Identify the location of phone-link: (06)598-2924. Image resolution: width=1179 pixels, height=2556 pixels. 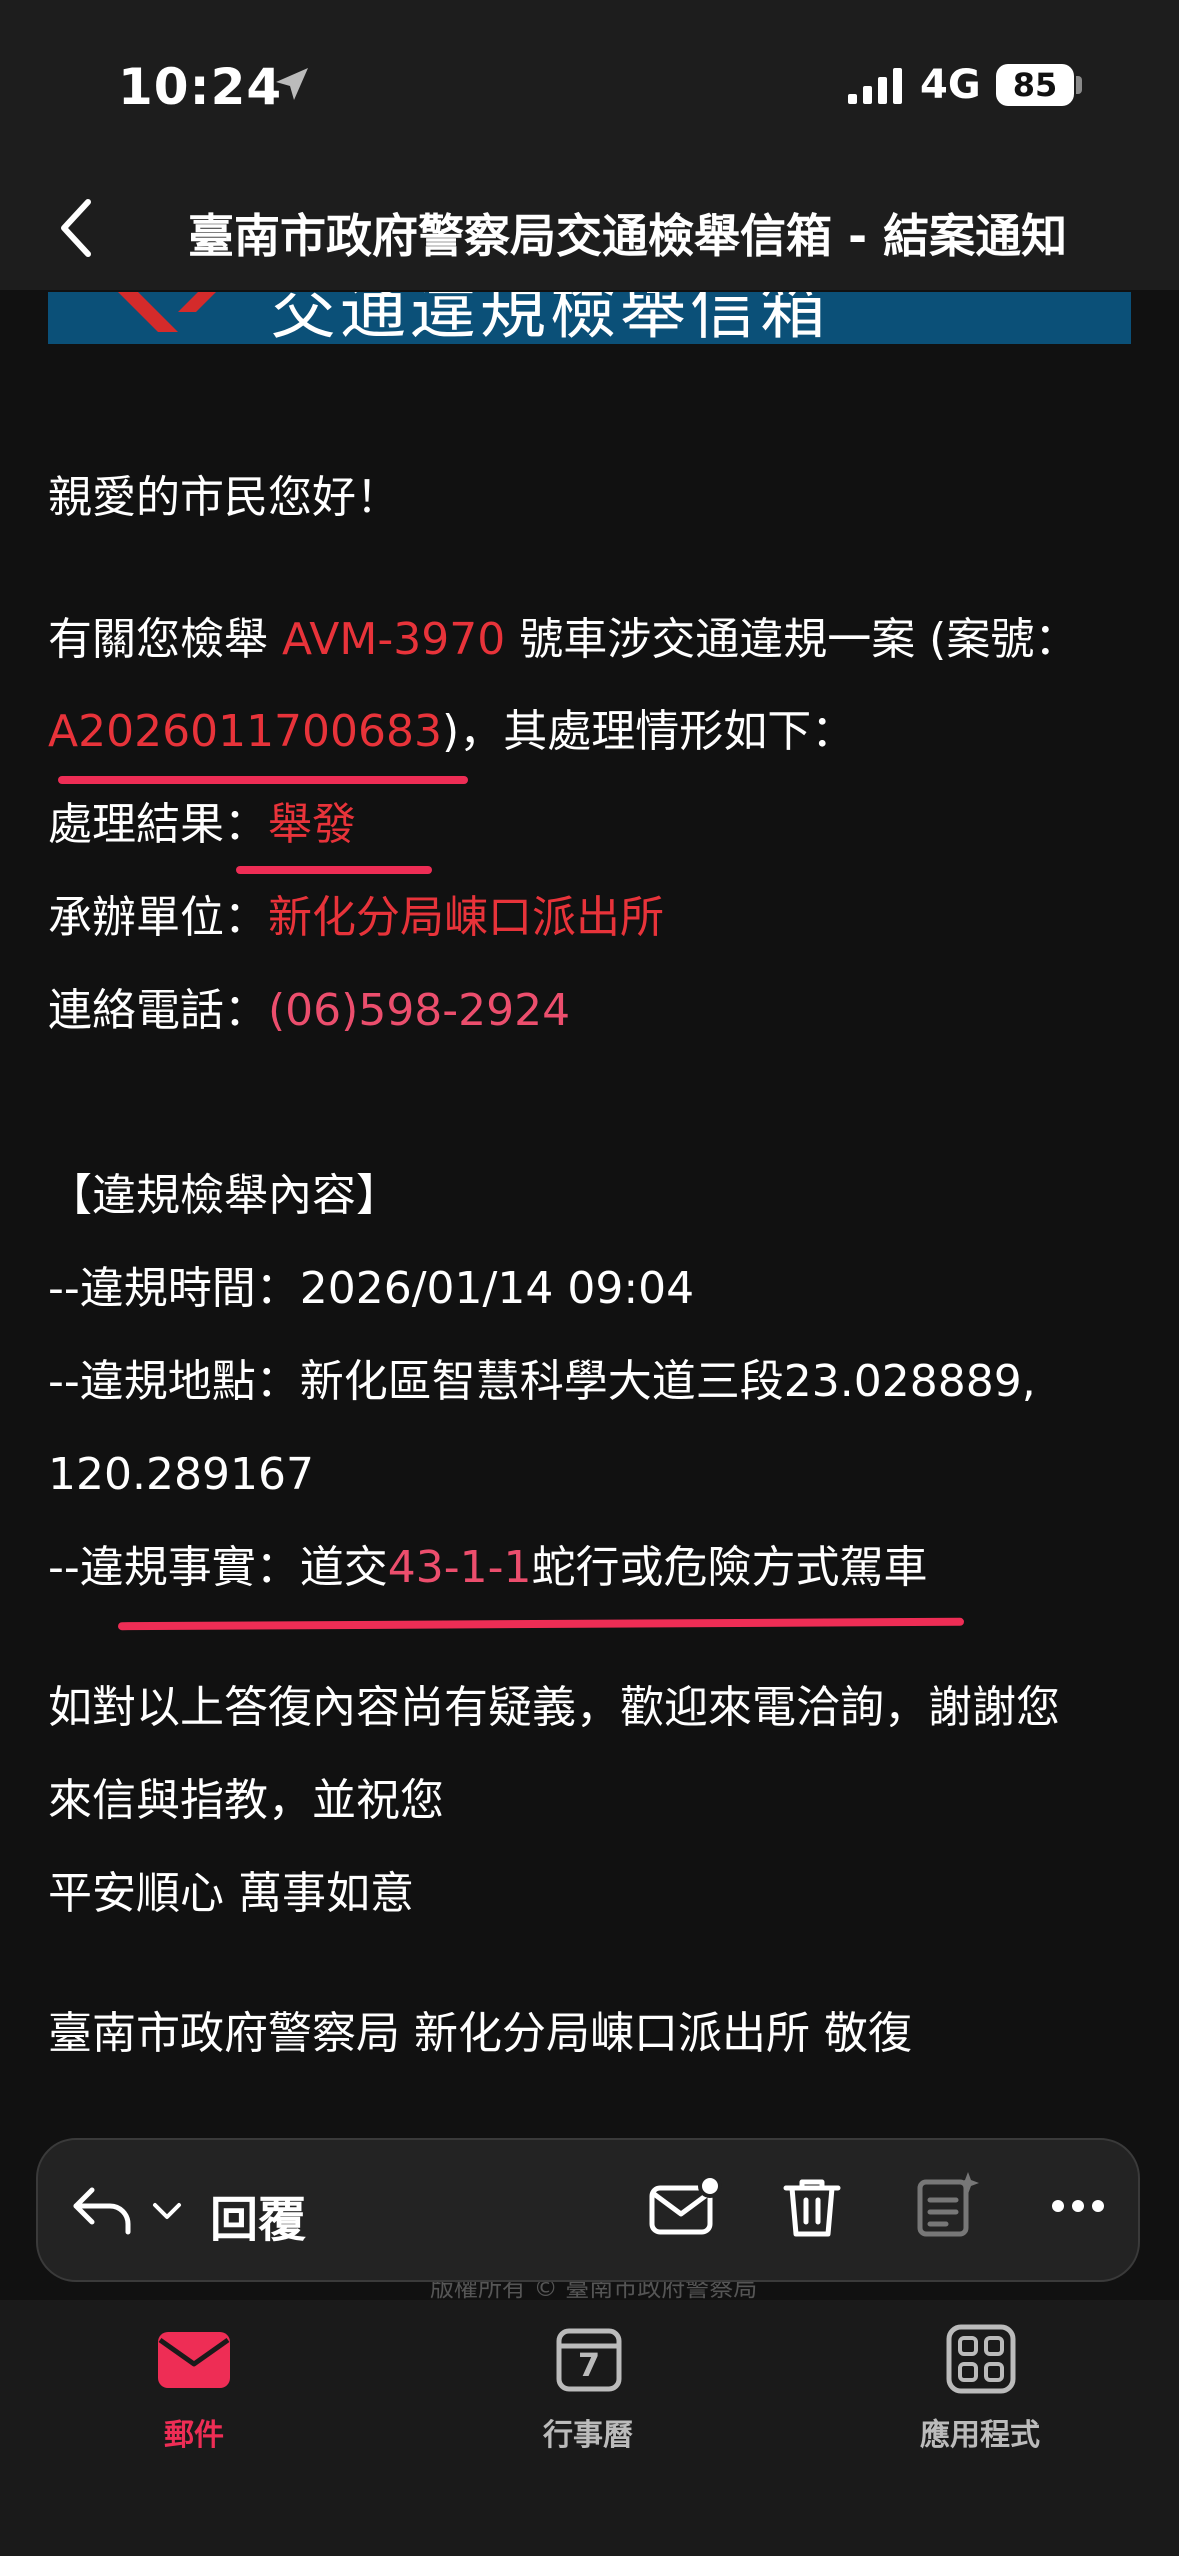
(419, 1010).